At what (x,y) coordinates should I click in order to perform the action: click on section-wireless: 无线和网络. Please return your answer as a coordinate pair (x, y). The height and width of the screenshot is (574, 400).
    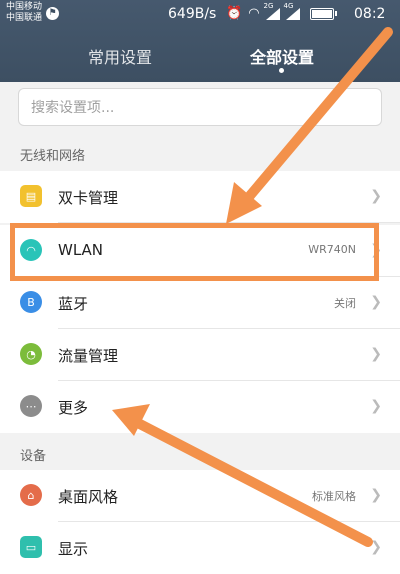
    Looking at the image, I should click on (53, 156).